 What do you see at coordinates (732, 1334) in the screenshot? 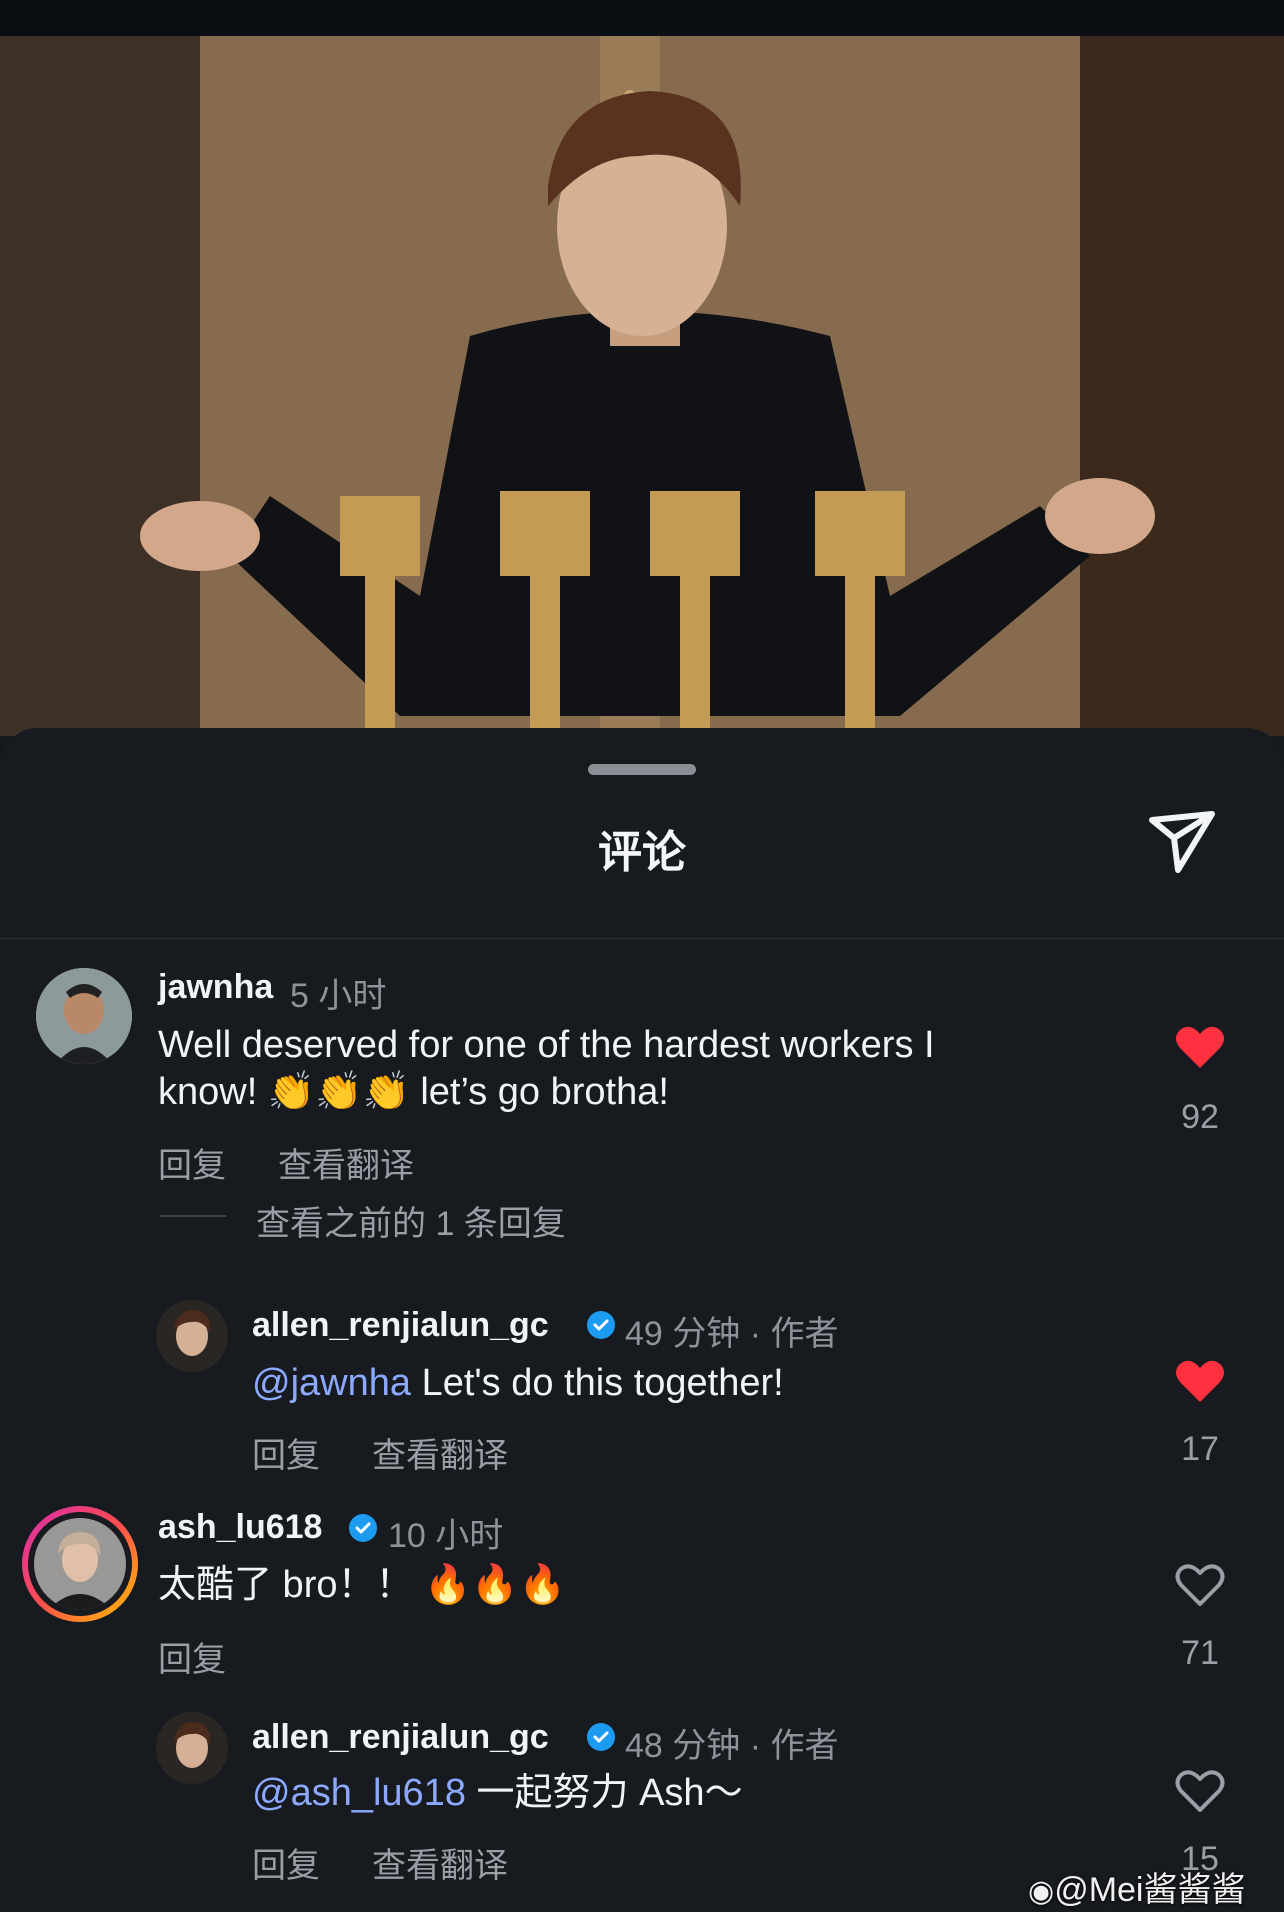
I see `comment-time: 49 分钟 · 作者` at bounding box center [732, 1334].